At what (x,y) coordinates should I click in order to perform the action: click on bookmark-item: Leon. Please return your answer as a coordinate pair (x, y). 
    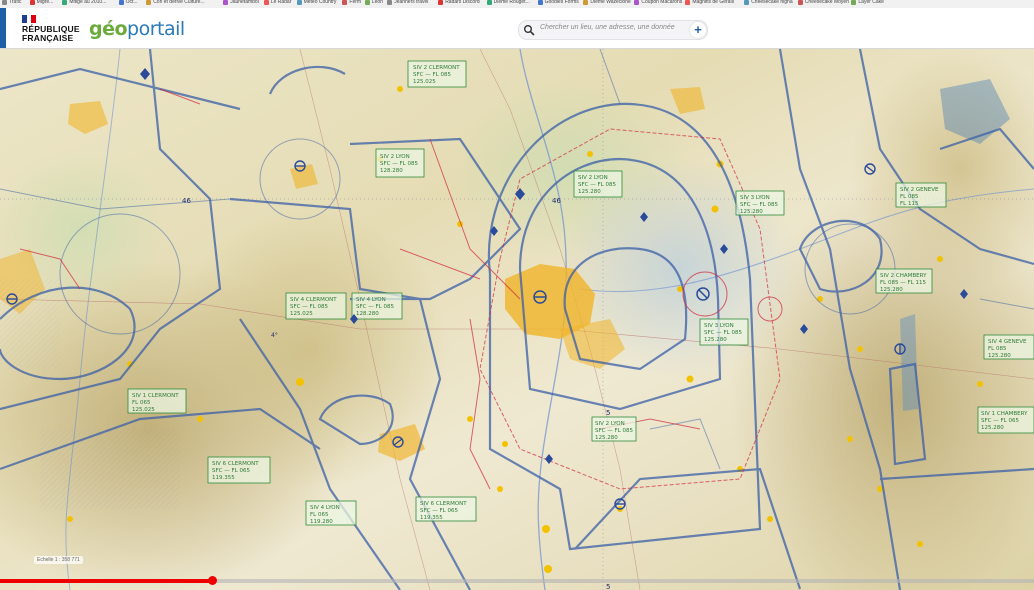
    Looking at the image, I should click on (373, 2).